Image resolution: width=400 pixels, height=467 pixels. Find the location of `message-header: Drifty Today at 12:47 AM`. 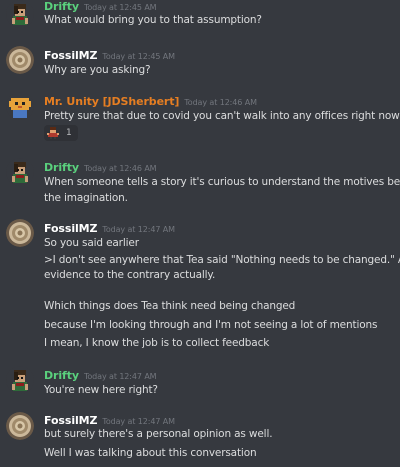

message-header: Drifty Today at 12:47 AM is located at coordinates (100, 374).